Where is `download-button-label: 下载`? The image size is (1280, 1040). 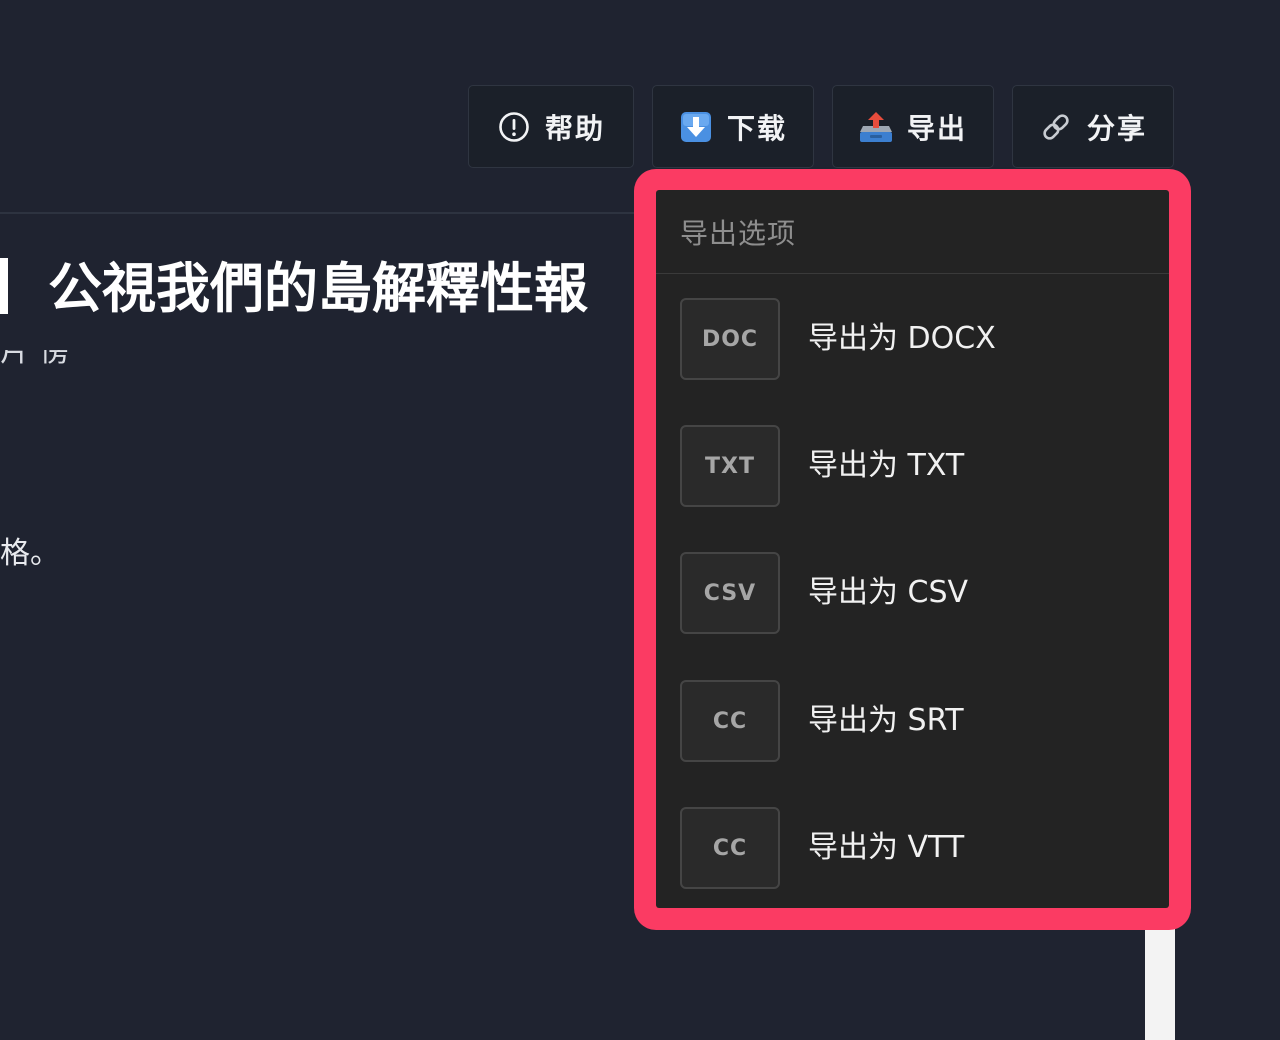 download-button-label: 下载 is located at coordinates (756, 128).